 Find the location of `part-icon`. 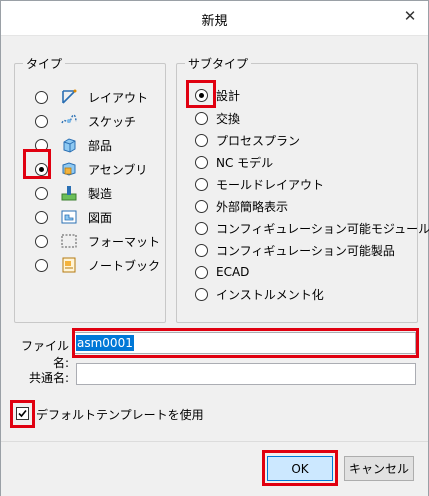

part-icon is located at coordinates (69, 145).